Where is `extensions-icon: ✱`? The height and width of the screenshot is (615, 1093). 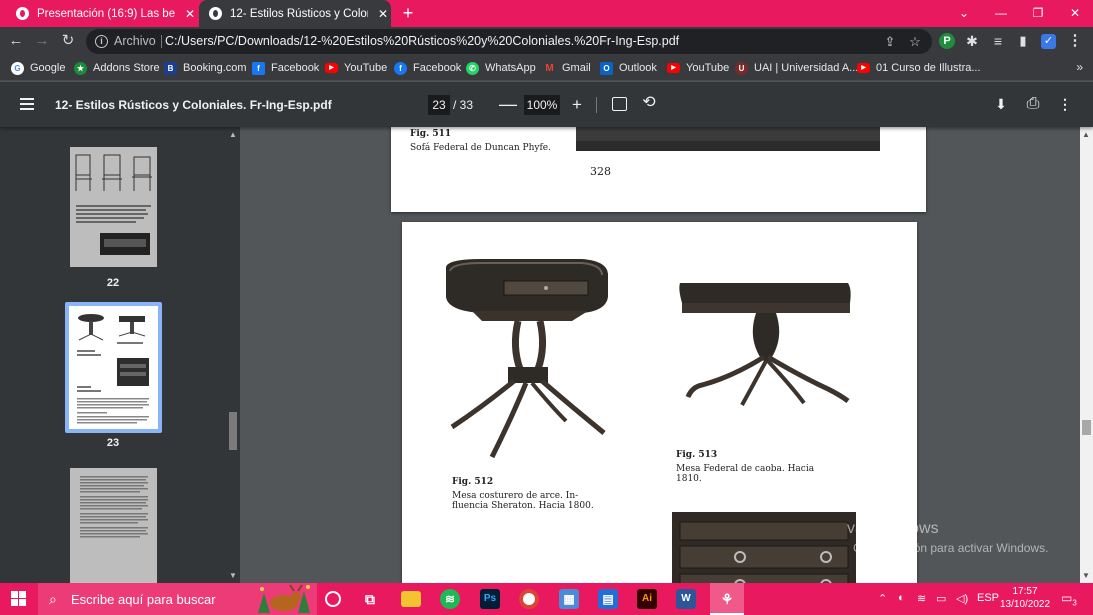
extensions-icon: ✱ is located at coordinates (972, 41).